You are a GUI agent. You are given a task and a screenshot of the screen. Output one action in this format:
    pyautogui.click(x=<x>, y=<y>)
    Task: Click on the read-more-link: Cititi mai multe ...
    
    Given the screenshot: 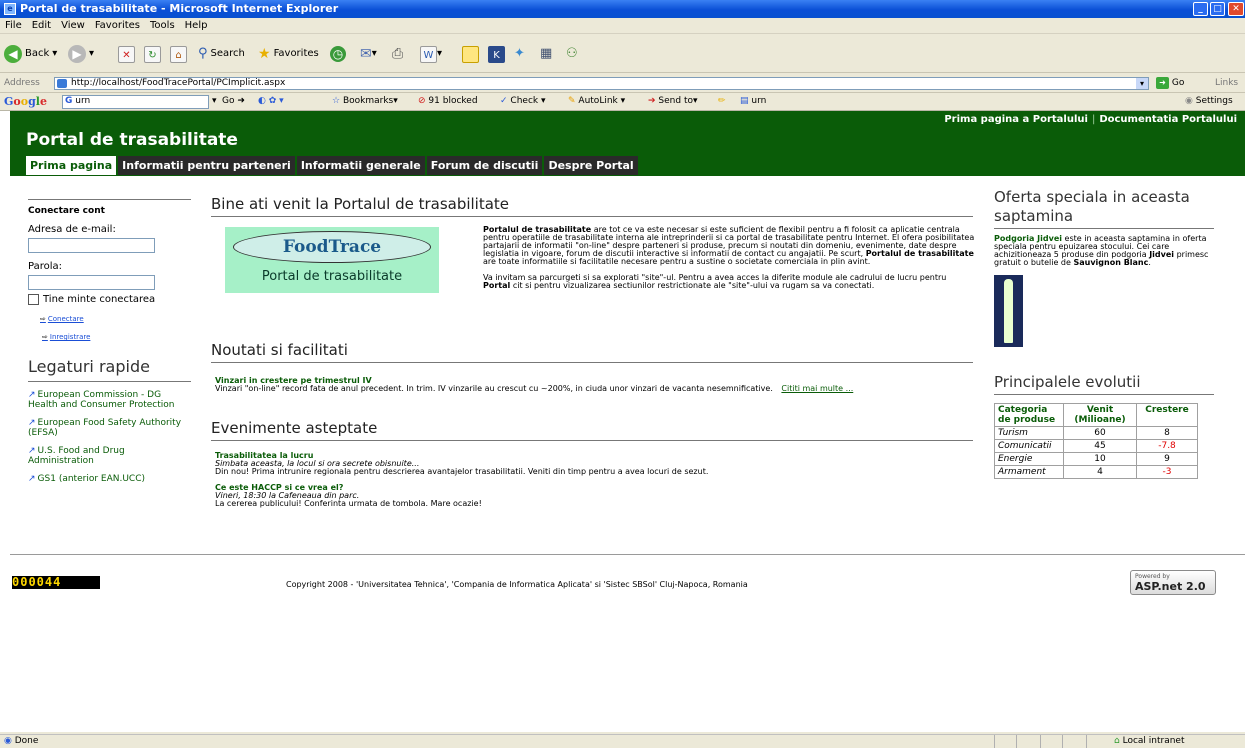 What is the action you would take?
    pyautogui.click(x=817, y=388)
    